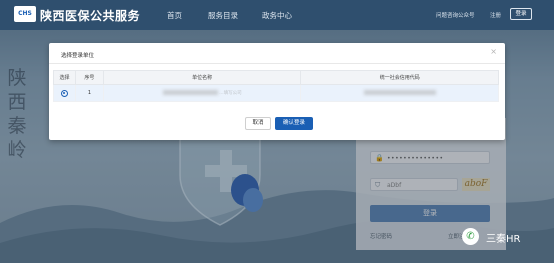 This screenshot has height=263, width=554. I want to click on row-index: 1, so click(89, 93).